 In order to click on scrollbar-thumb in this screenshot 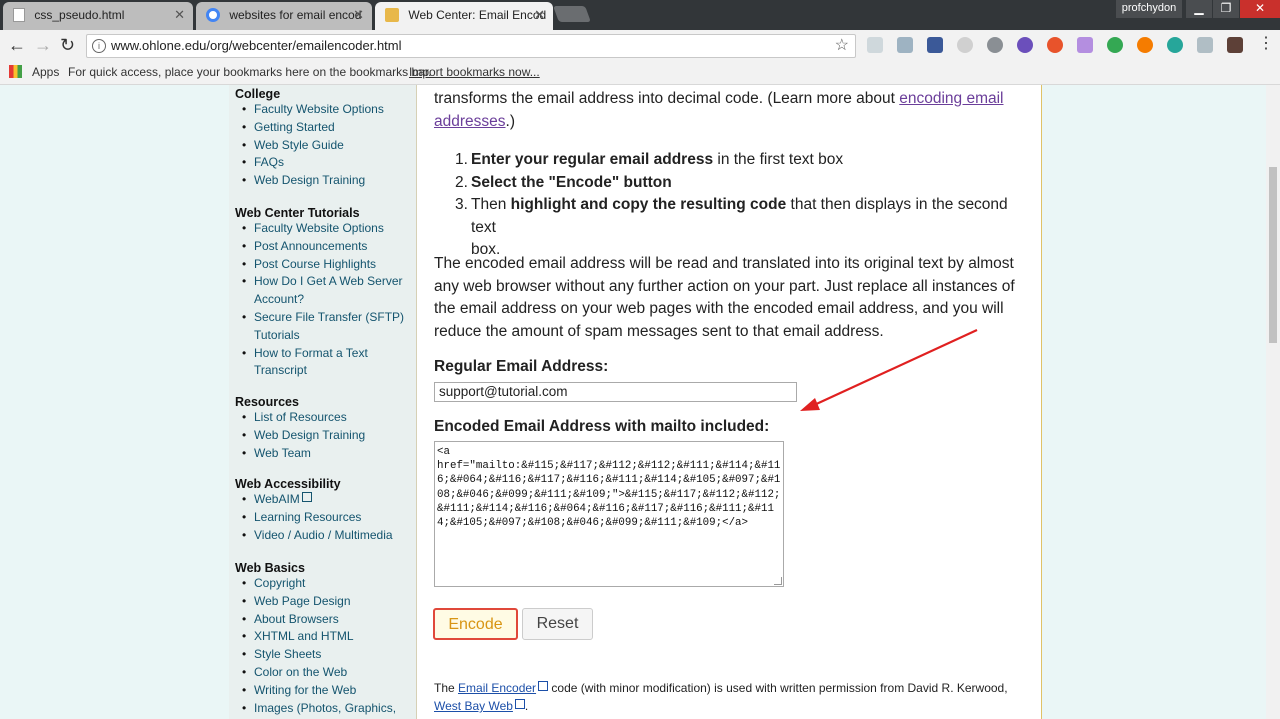, I will do `click(1273, 255)`.